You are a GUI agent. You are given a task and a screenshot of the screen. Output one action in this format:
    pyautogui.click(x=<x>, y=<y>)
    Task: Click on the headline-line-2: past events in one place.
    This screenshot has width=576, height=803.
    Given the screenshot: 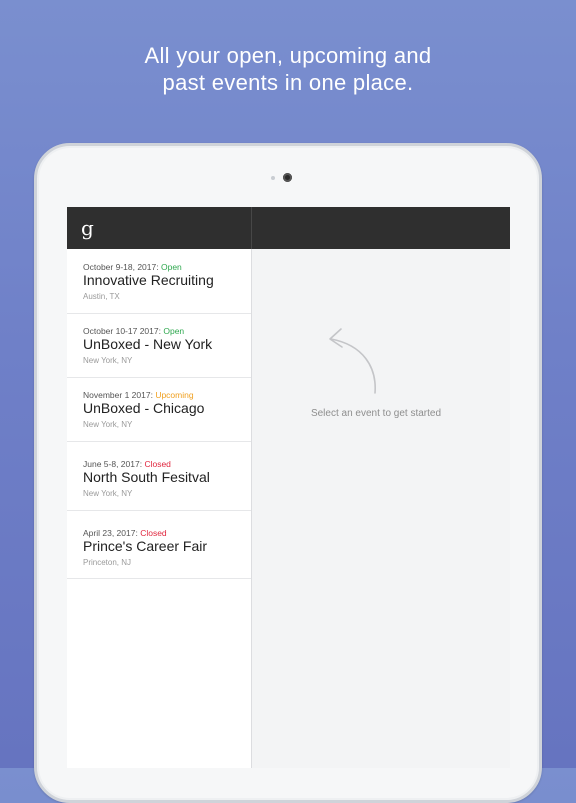 What is the action you would take?
    pyautogui.click(x=288, y=82)
    